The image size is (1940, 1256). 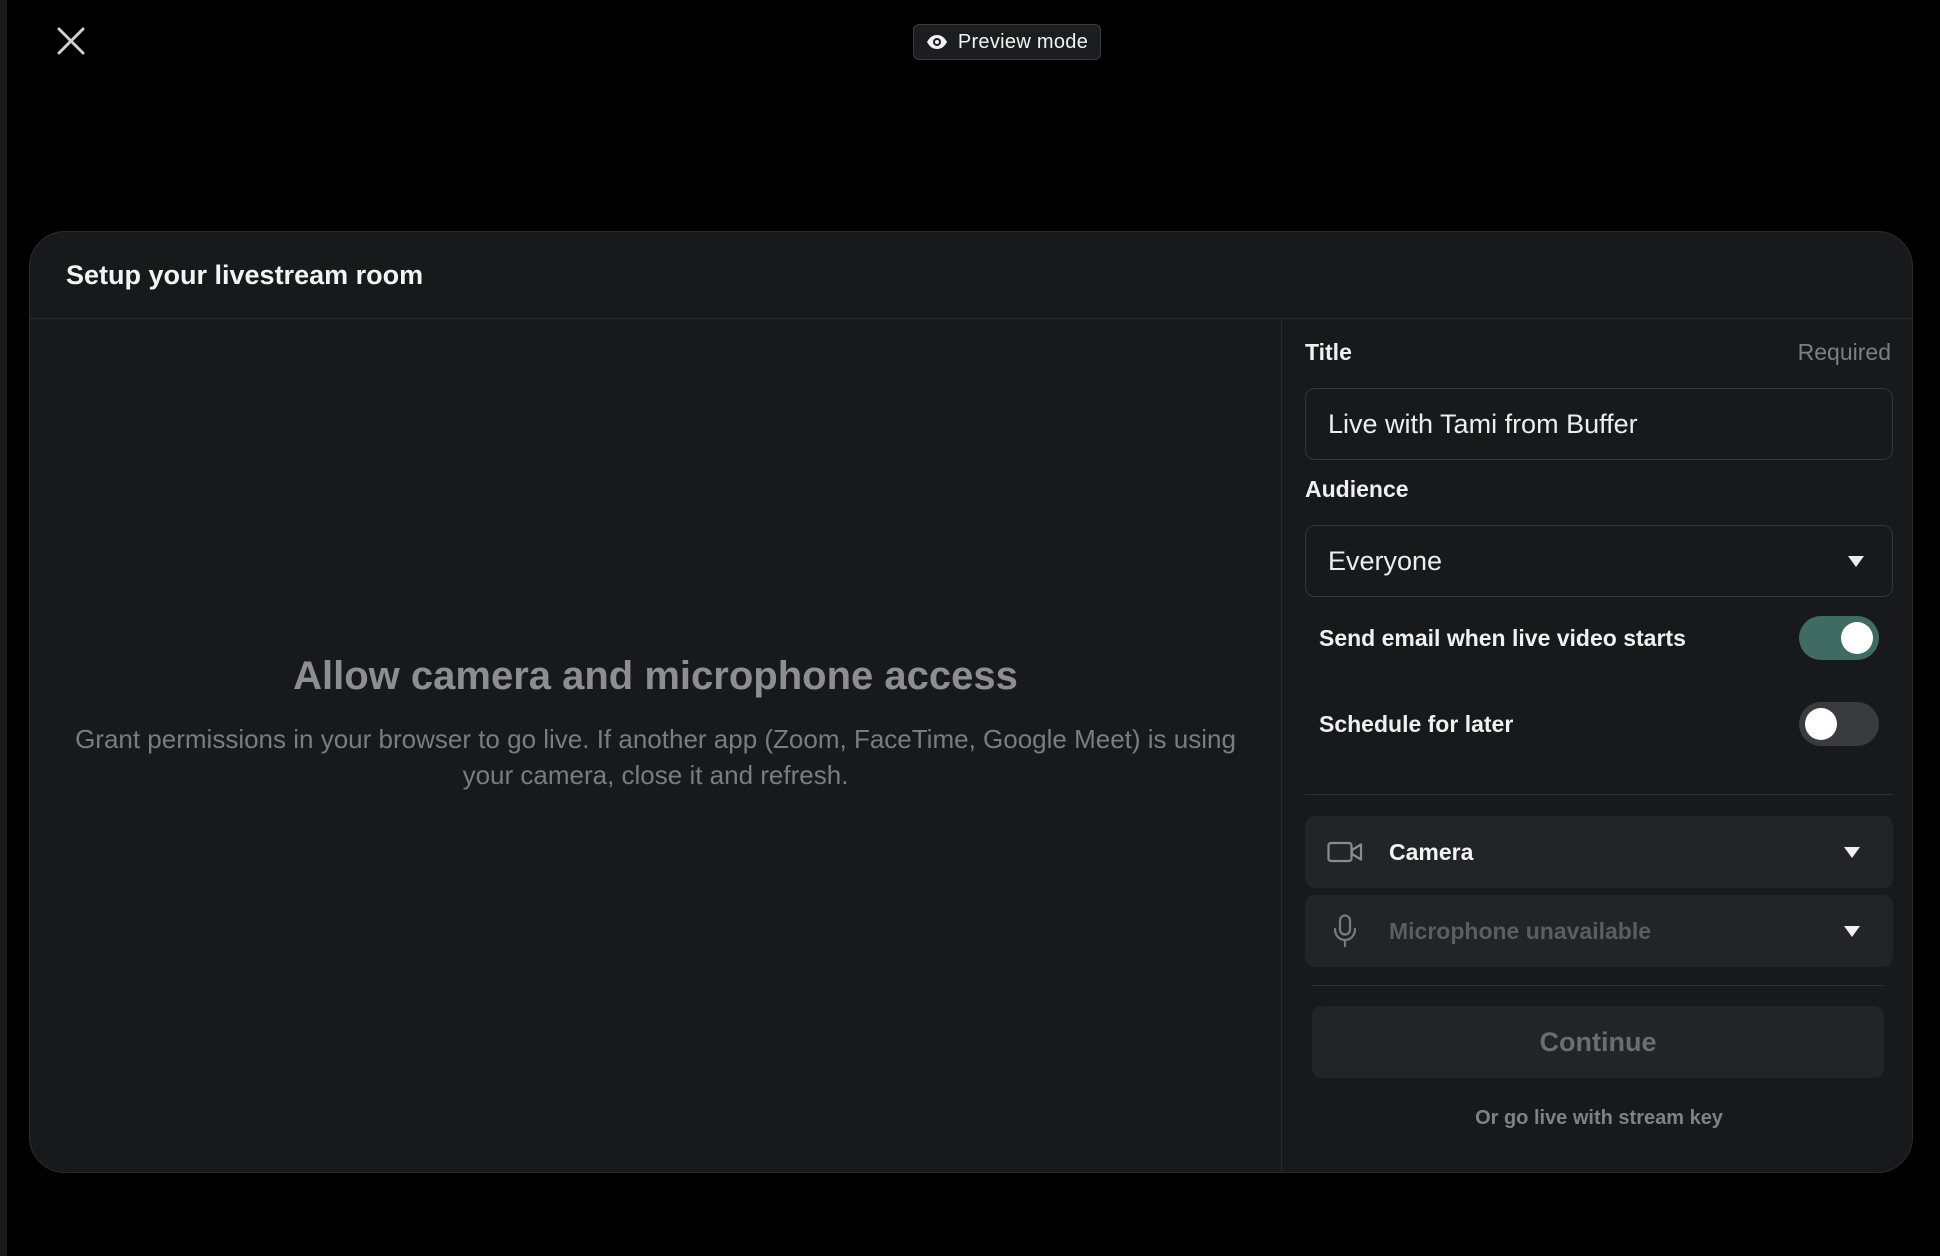 What do you see at coordinates (655, 676) in the screenshot?
I see `permission-title: Allow camera and microphone access` at bounding box center [655, 676].